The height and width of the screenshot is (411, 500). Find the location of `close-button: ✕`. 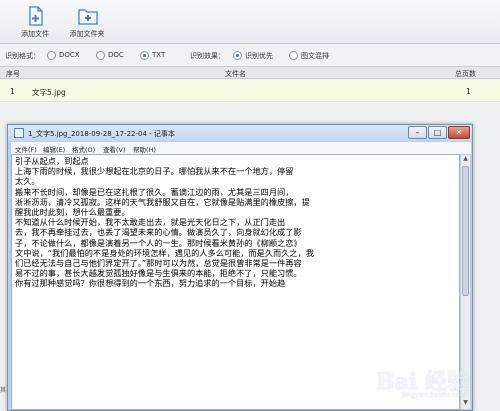

close-button: ✕ is located at coordinates (459, 132).